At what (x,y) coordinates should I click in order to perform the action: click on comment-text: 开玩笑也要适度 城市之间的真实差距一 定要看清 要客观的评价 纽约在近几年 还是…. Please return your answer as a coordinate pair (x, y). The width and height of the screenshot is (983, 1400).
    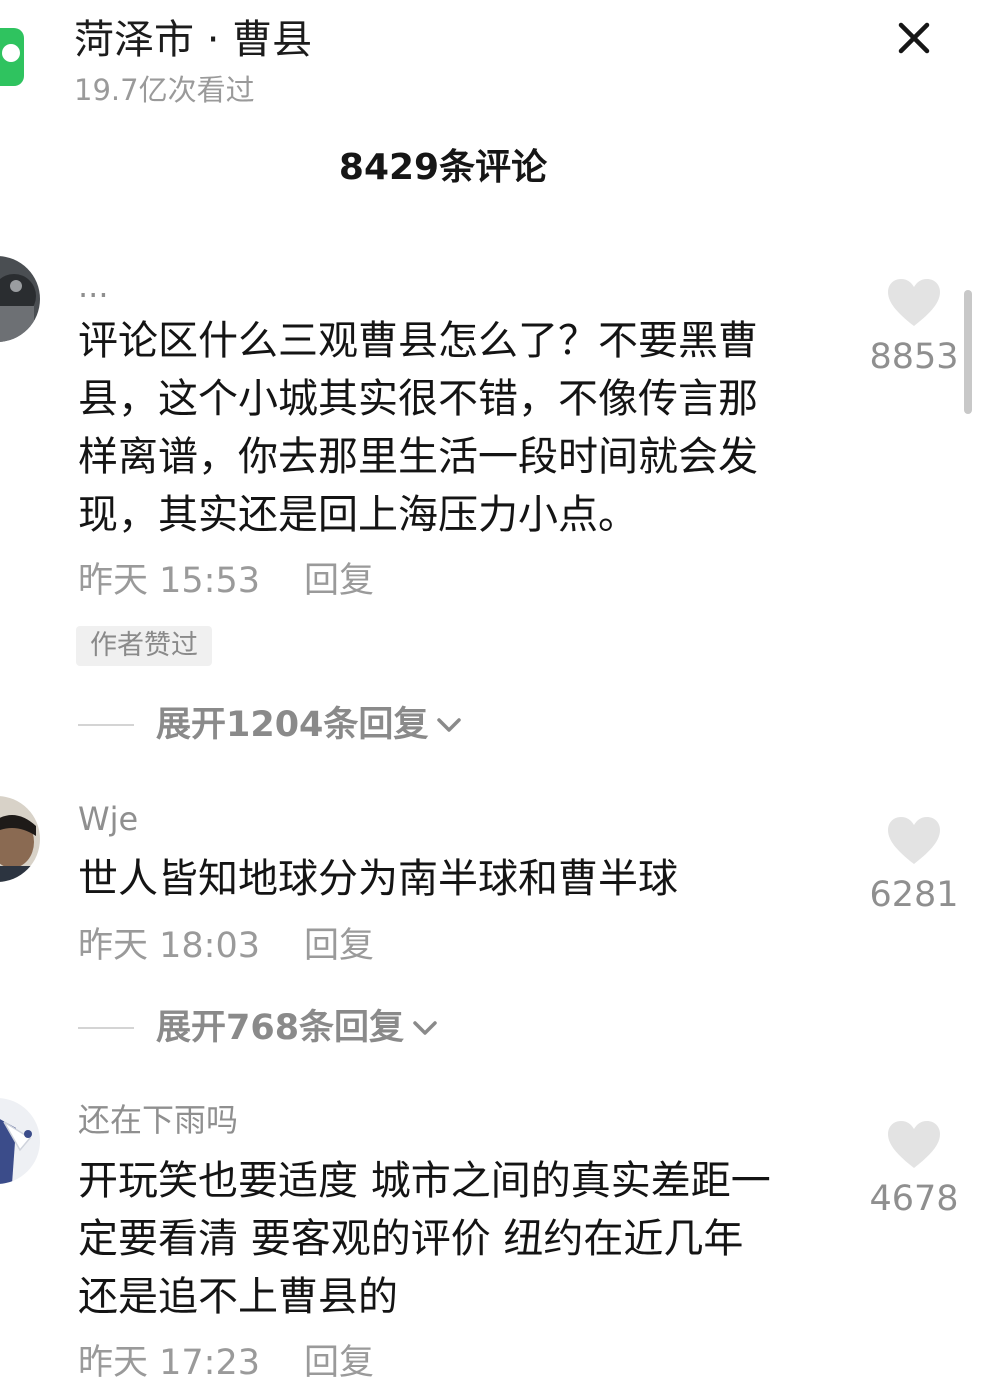
    Looking at the image, I should click on (458, 1239).